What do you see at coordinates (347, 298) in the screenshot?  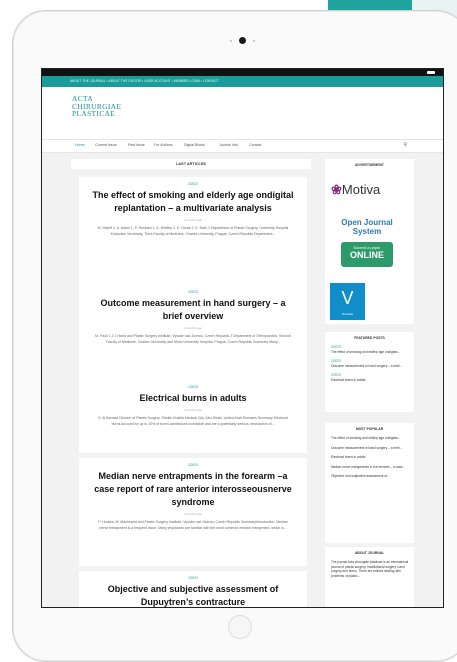 I see `badge-letter: V` at bounding box center [347, 298].